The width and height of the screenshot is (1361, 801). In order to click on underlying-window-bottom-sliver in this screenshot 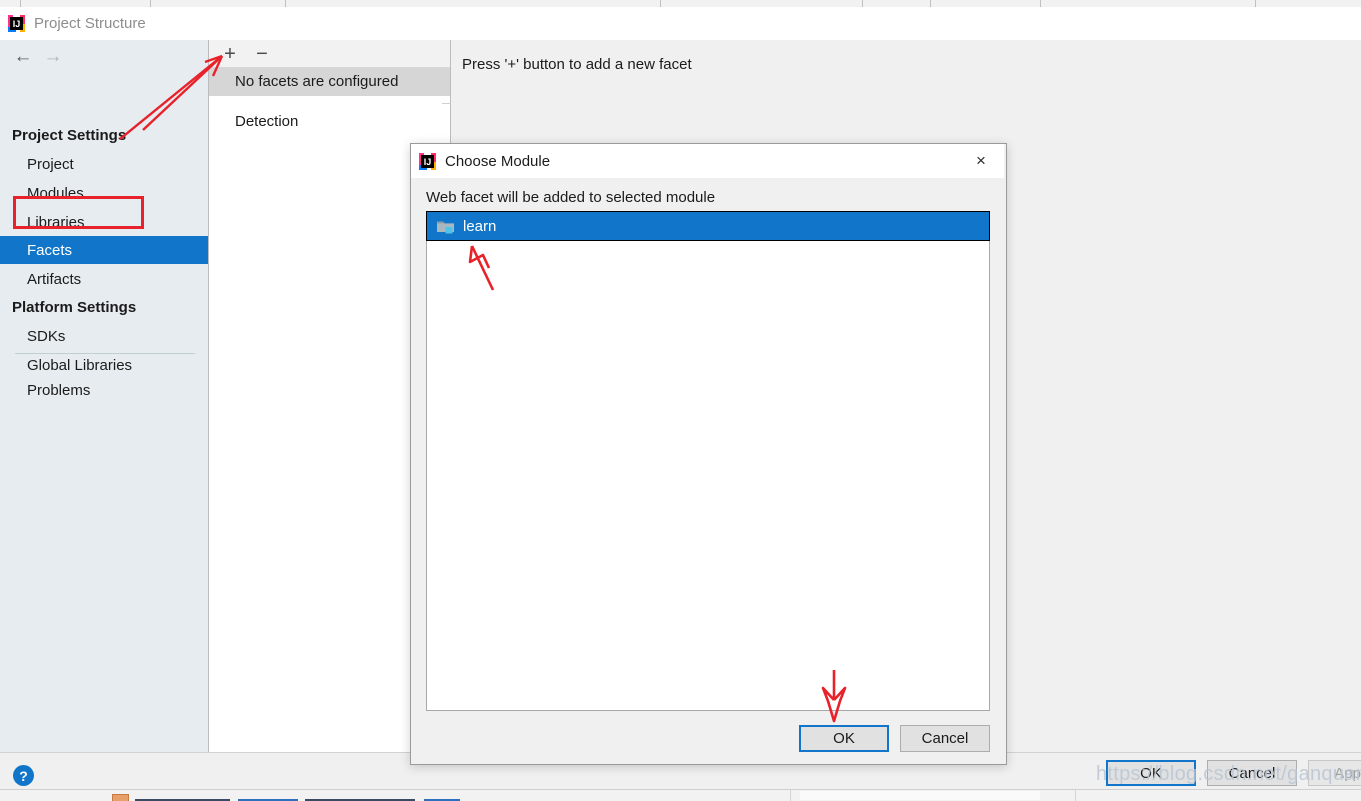, I will do `click(680, 795)`.